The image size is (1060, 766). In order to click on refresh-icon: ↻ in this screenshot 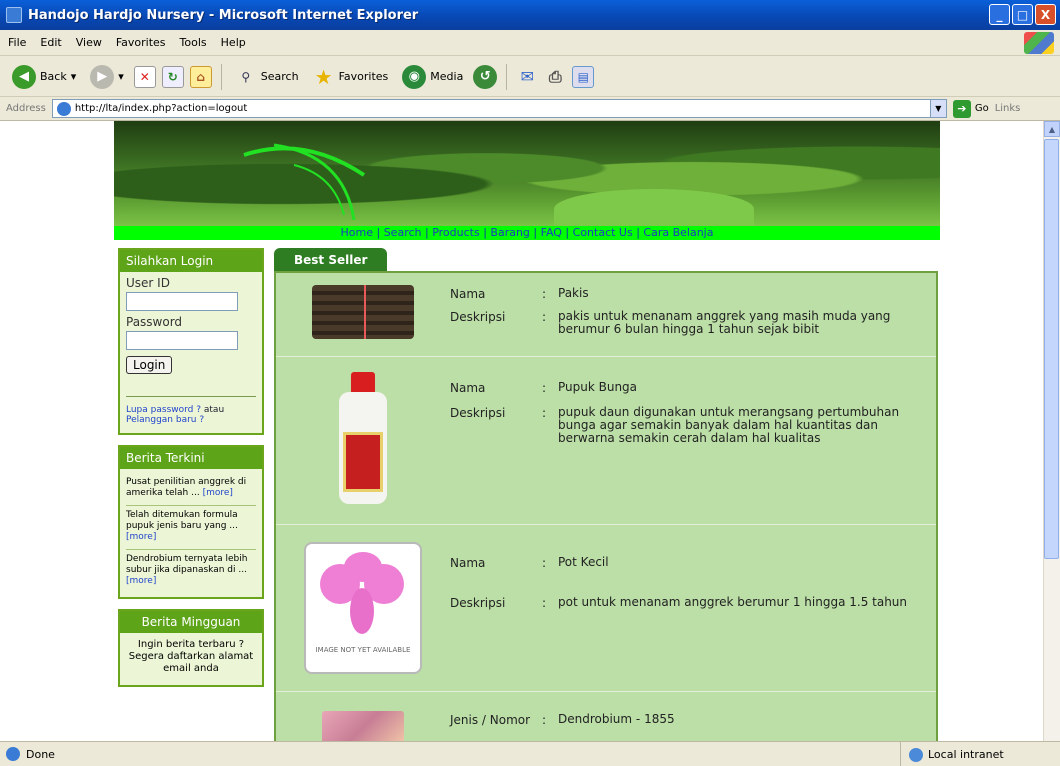, I will do `click(172, 76)`.